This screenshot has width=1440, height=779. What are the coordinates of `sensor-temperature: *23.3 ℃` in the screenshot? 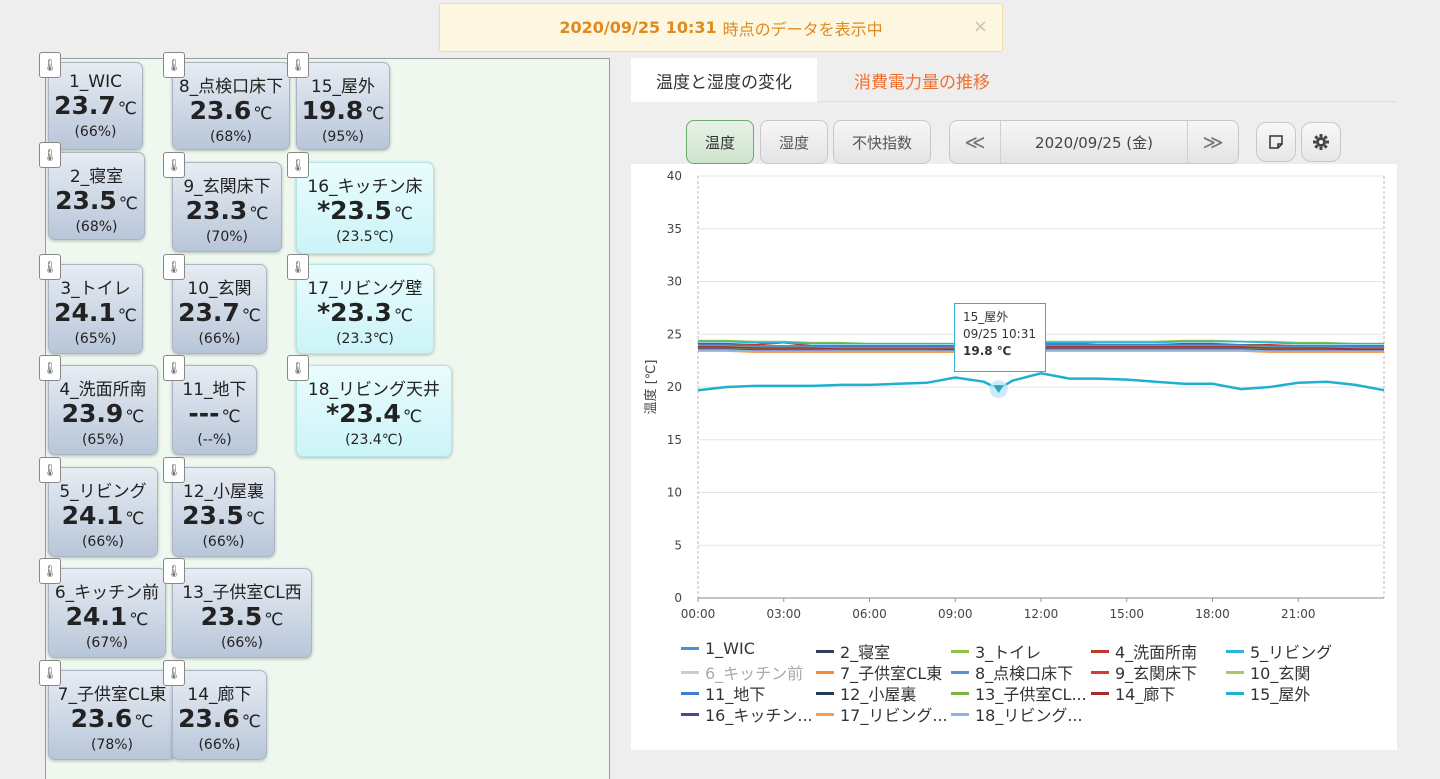 It's located at (365, 314).